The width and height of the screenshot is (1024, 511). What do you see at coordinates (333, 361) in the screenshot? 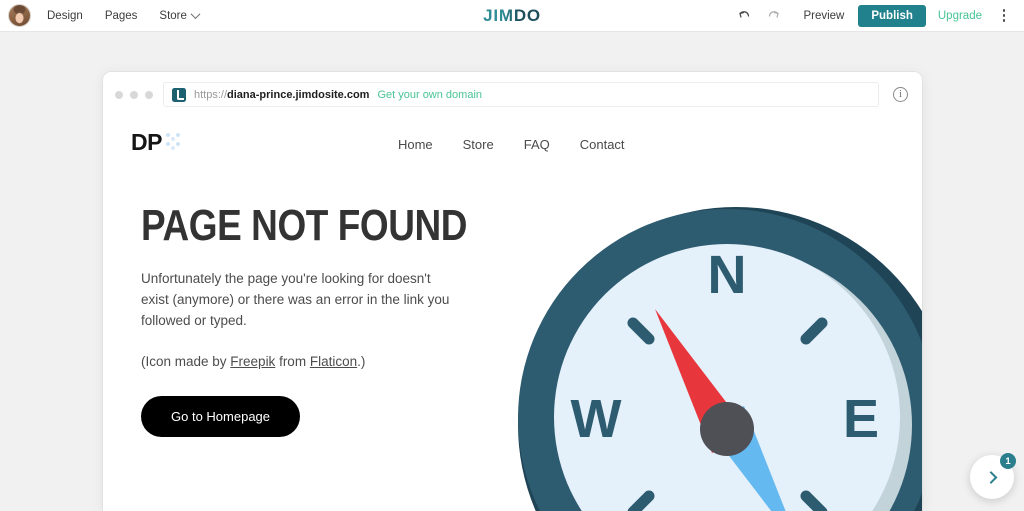
I see `flaticon-link: Flaticon` at bounding box center [333, 361].